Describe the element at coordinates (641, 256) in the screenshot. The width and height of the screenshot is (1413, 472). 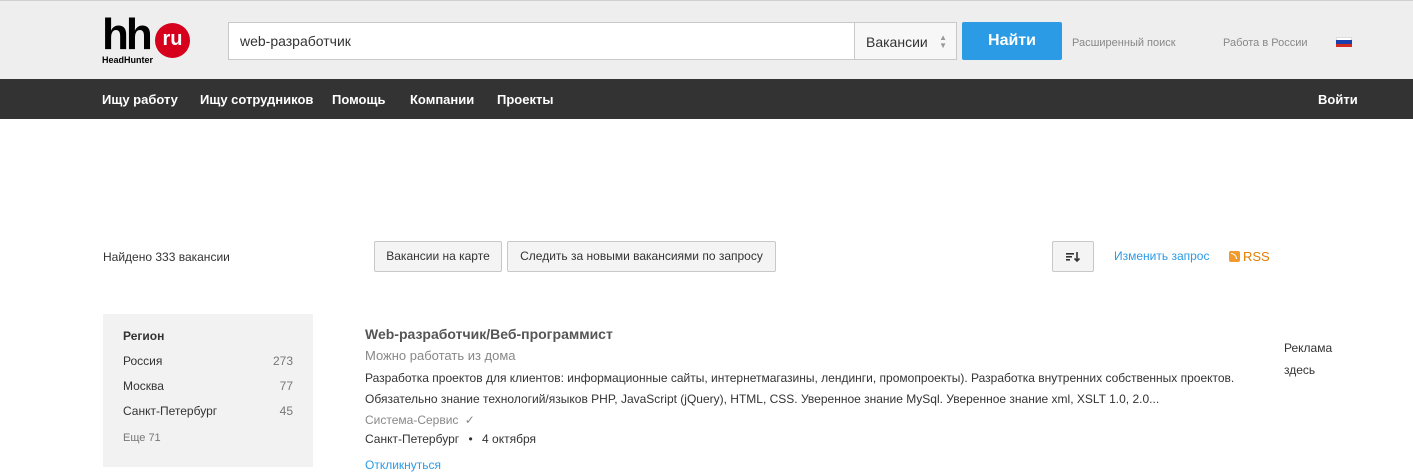
I see `subscribe-button: Следить за новыми вакансиями по запросу` at that location.